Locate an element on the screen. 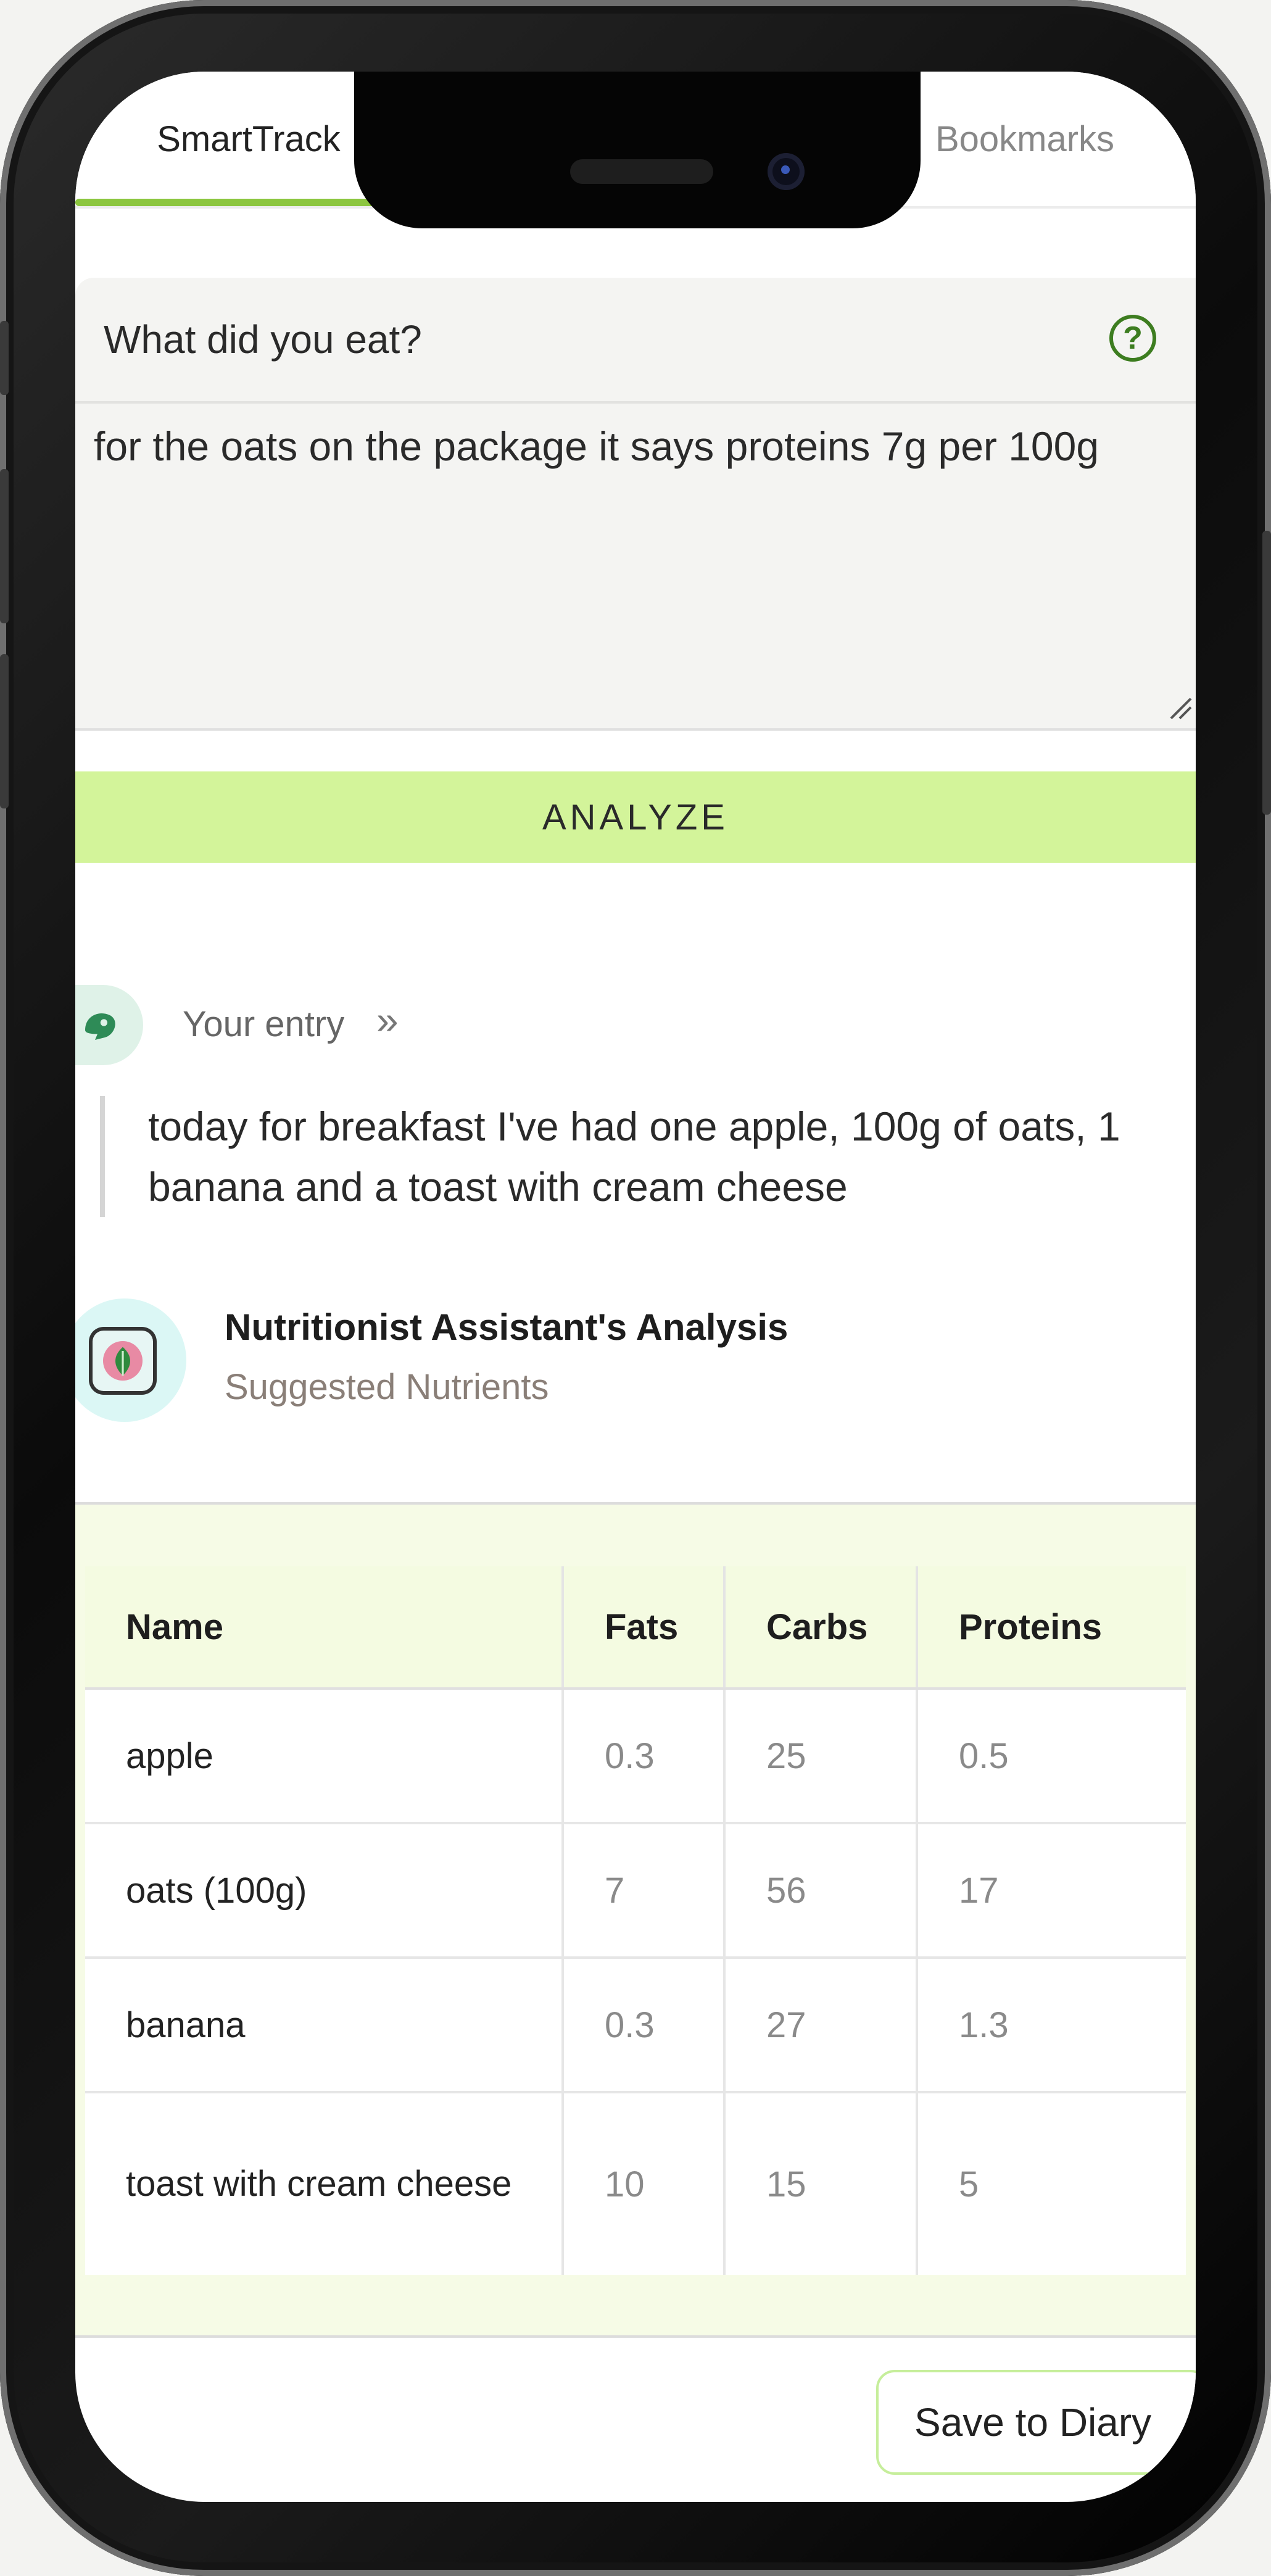 The height and width of the screenshot is (2576, 1271). cell-proteins: 17 is located at coordinates (1051, 1891).